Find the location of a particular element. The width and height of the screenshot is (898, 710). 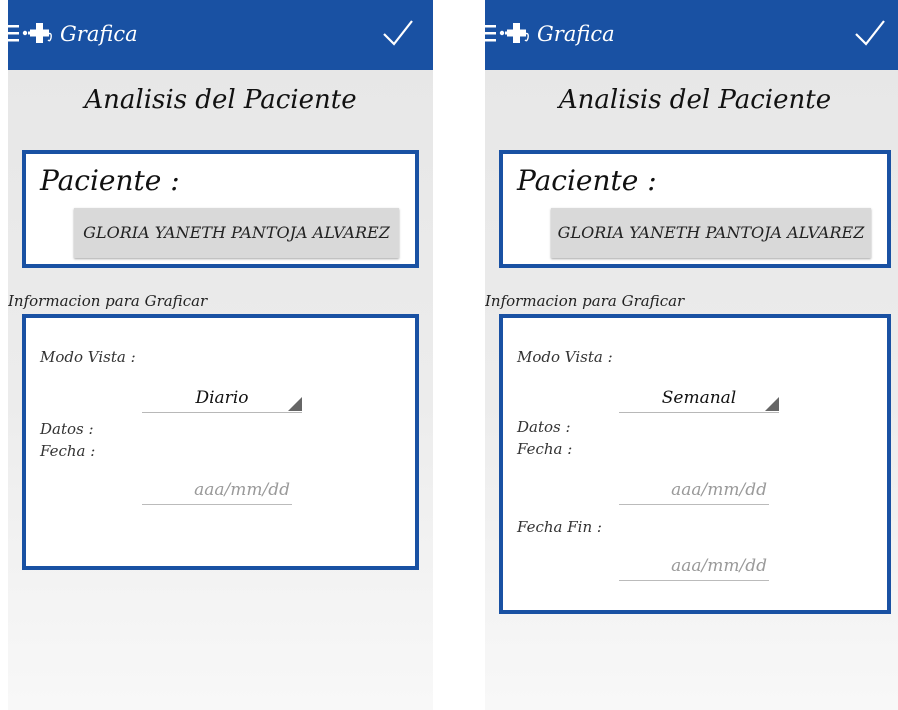

view-mode-value: Diario is located at coordinates (222, 398).